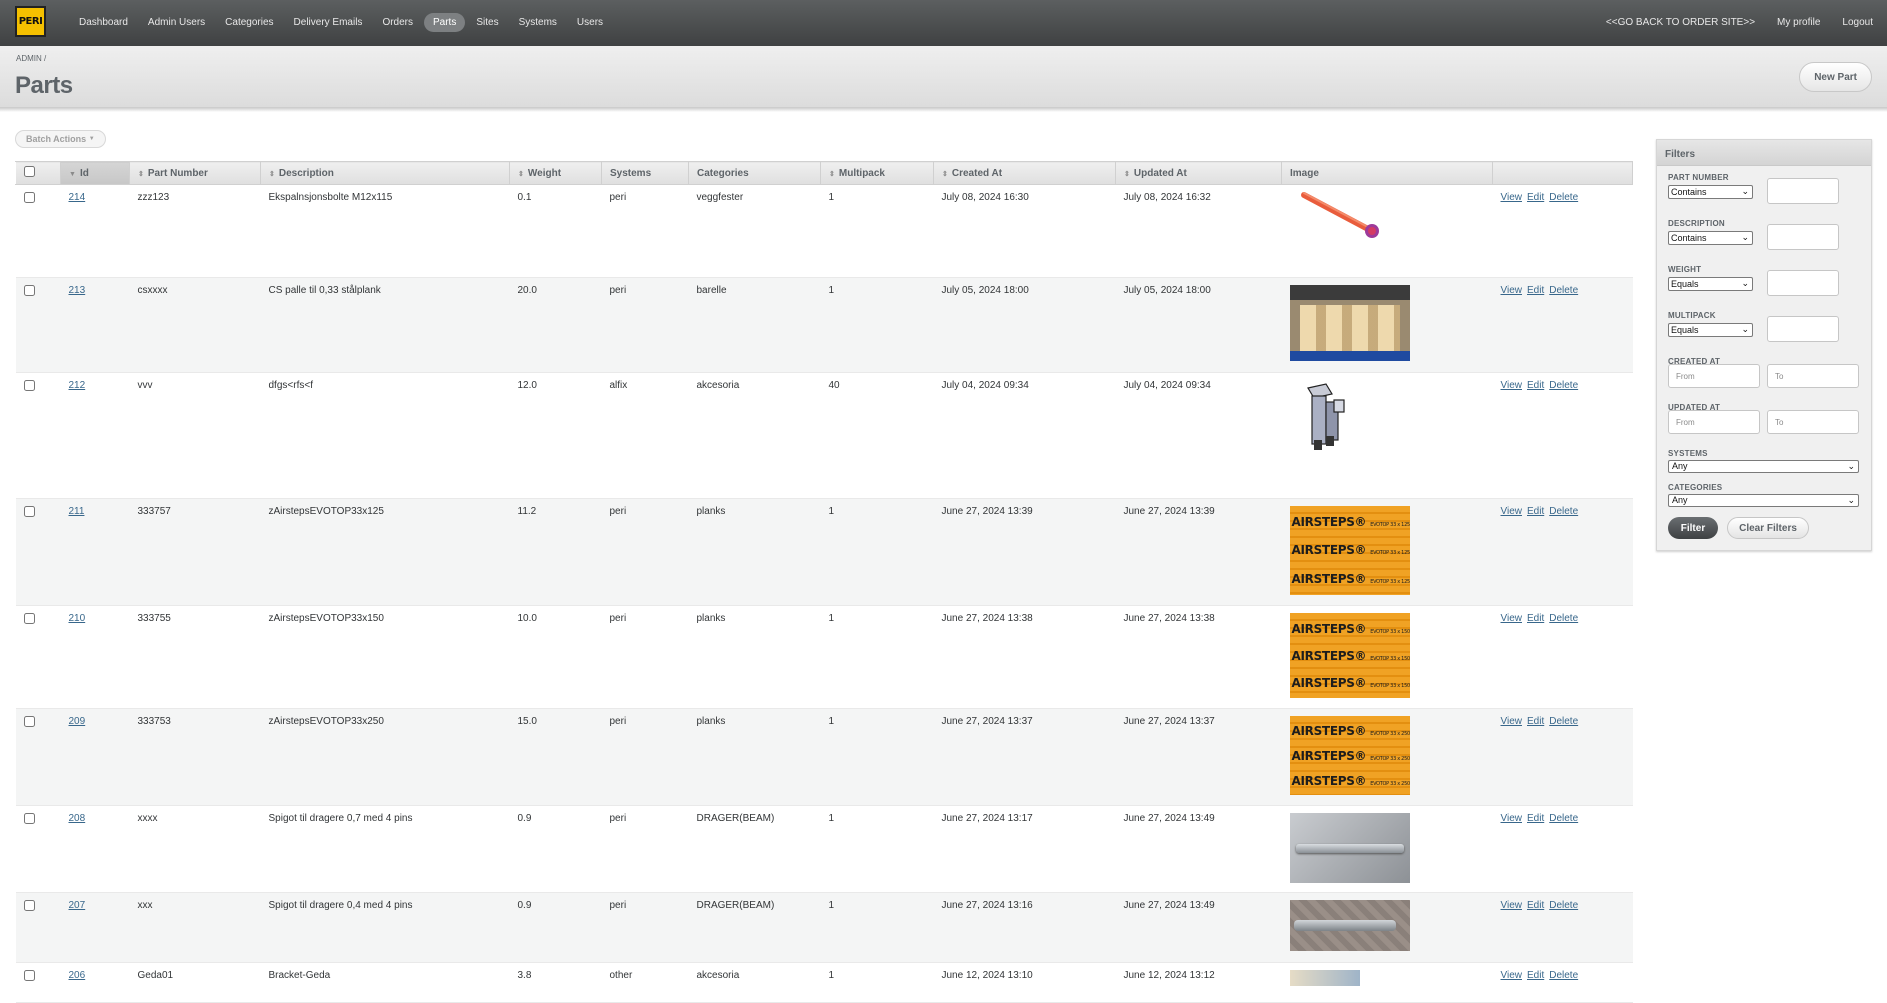 The width and height of the screenshot is (1887, 1003). Describe the element at coordinates (176, 22) in the screenshot. I see `nav-admin-users: Admin Users` at that location.